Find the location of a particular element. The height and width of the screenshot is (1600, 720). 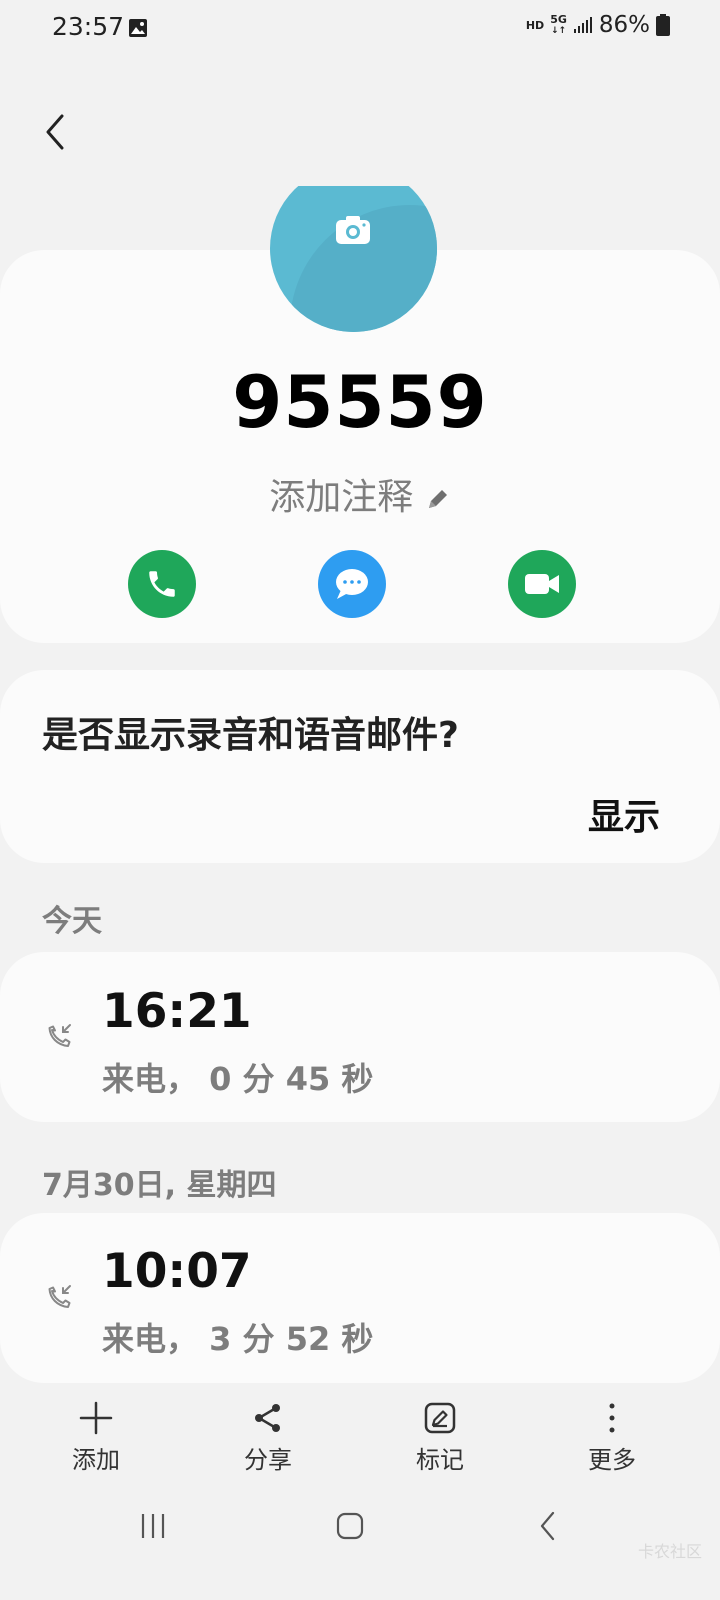

call-time: 16:21 is located at coordinates (177, 1011).